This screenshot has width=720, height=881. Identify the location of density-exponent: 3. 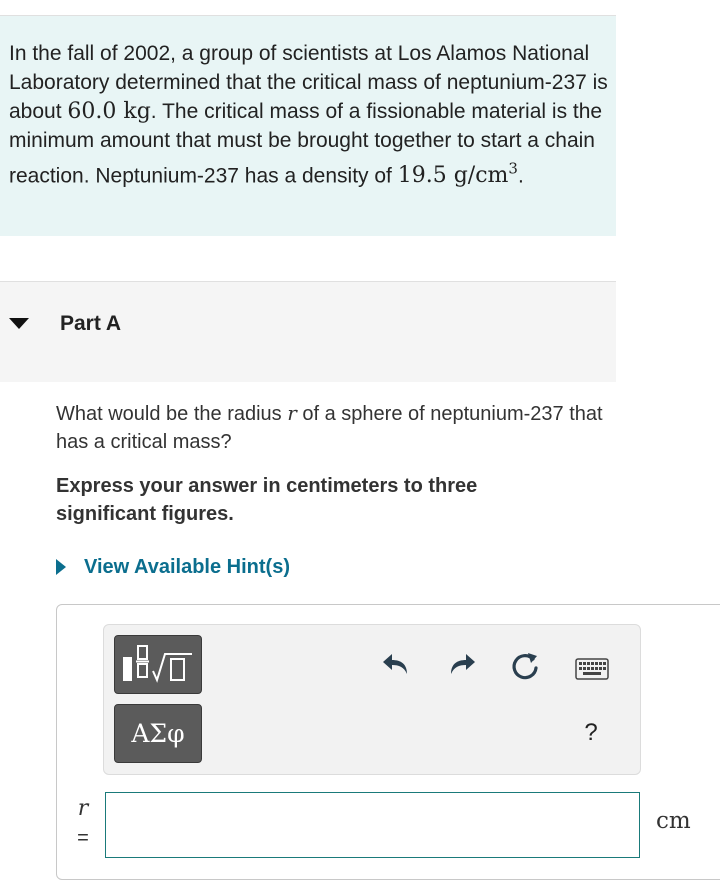
(513, 169).